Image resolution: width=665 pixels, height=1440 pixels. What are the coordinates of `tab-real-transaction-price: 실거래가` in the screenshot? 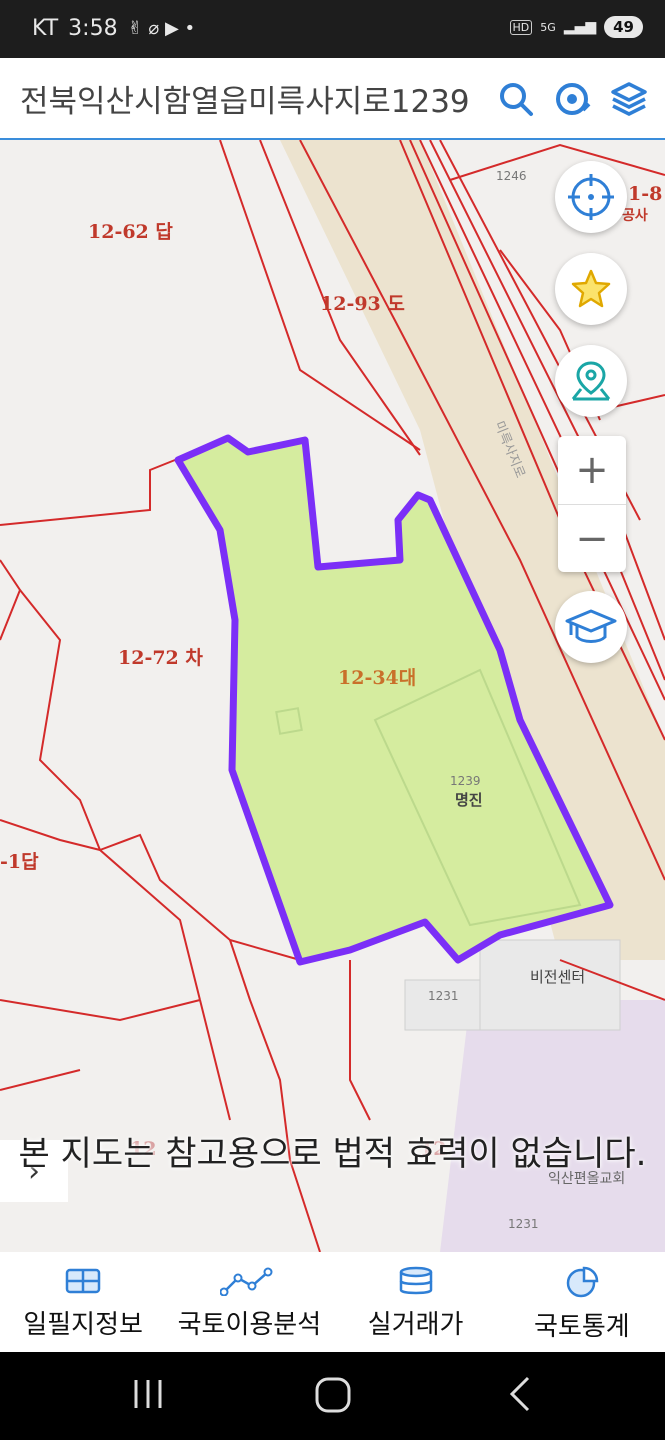 It's located at (416, 1302).